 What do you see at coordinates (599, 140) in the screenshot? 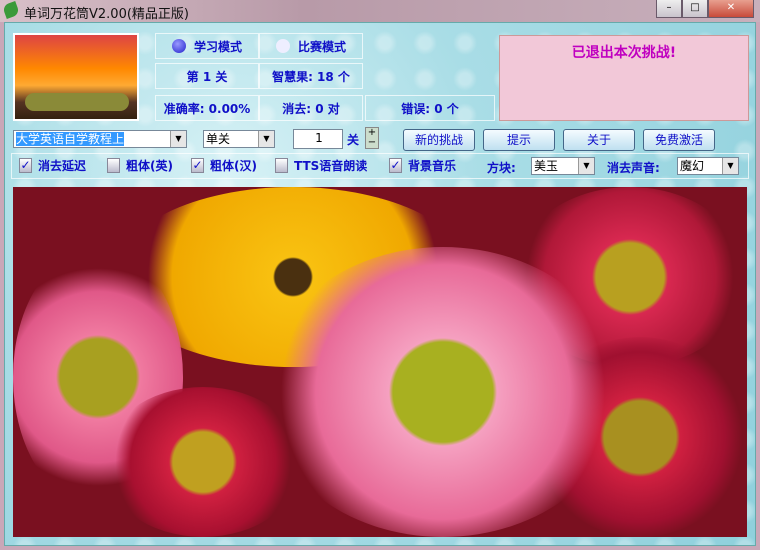
I see `about-button: 关于` at bounding box center [599, 140].